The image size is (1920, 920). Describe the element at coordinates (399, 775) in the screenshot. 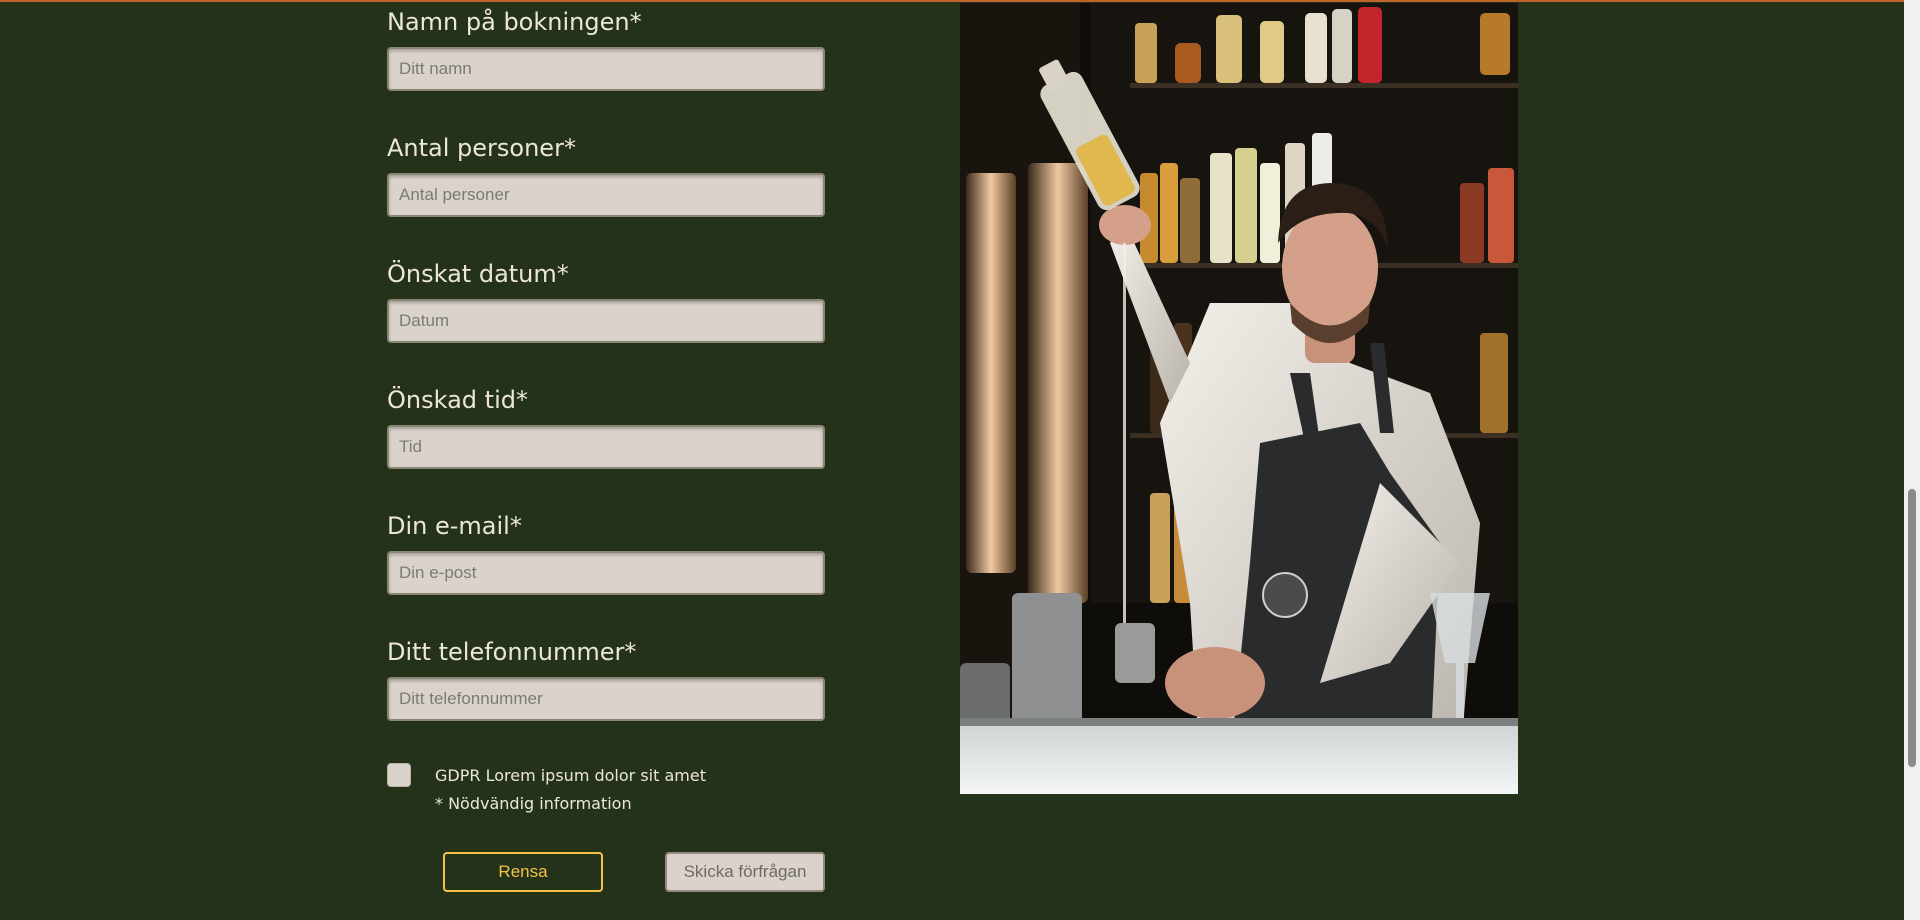

I see `gdpr-checkbox` at that location.